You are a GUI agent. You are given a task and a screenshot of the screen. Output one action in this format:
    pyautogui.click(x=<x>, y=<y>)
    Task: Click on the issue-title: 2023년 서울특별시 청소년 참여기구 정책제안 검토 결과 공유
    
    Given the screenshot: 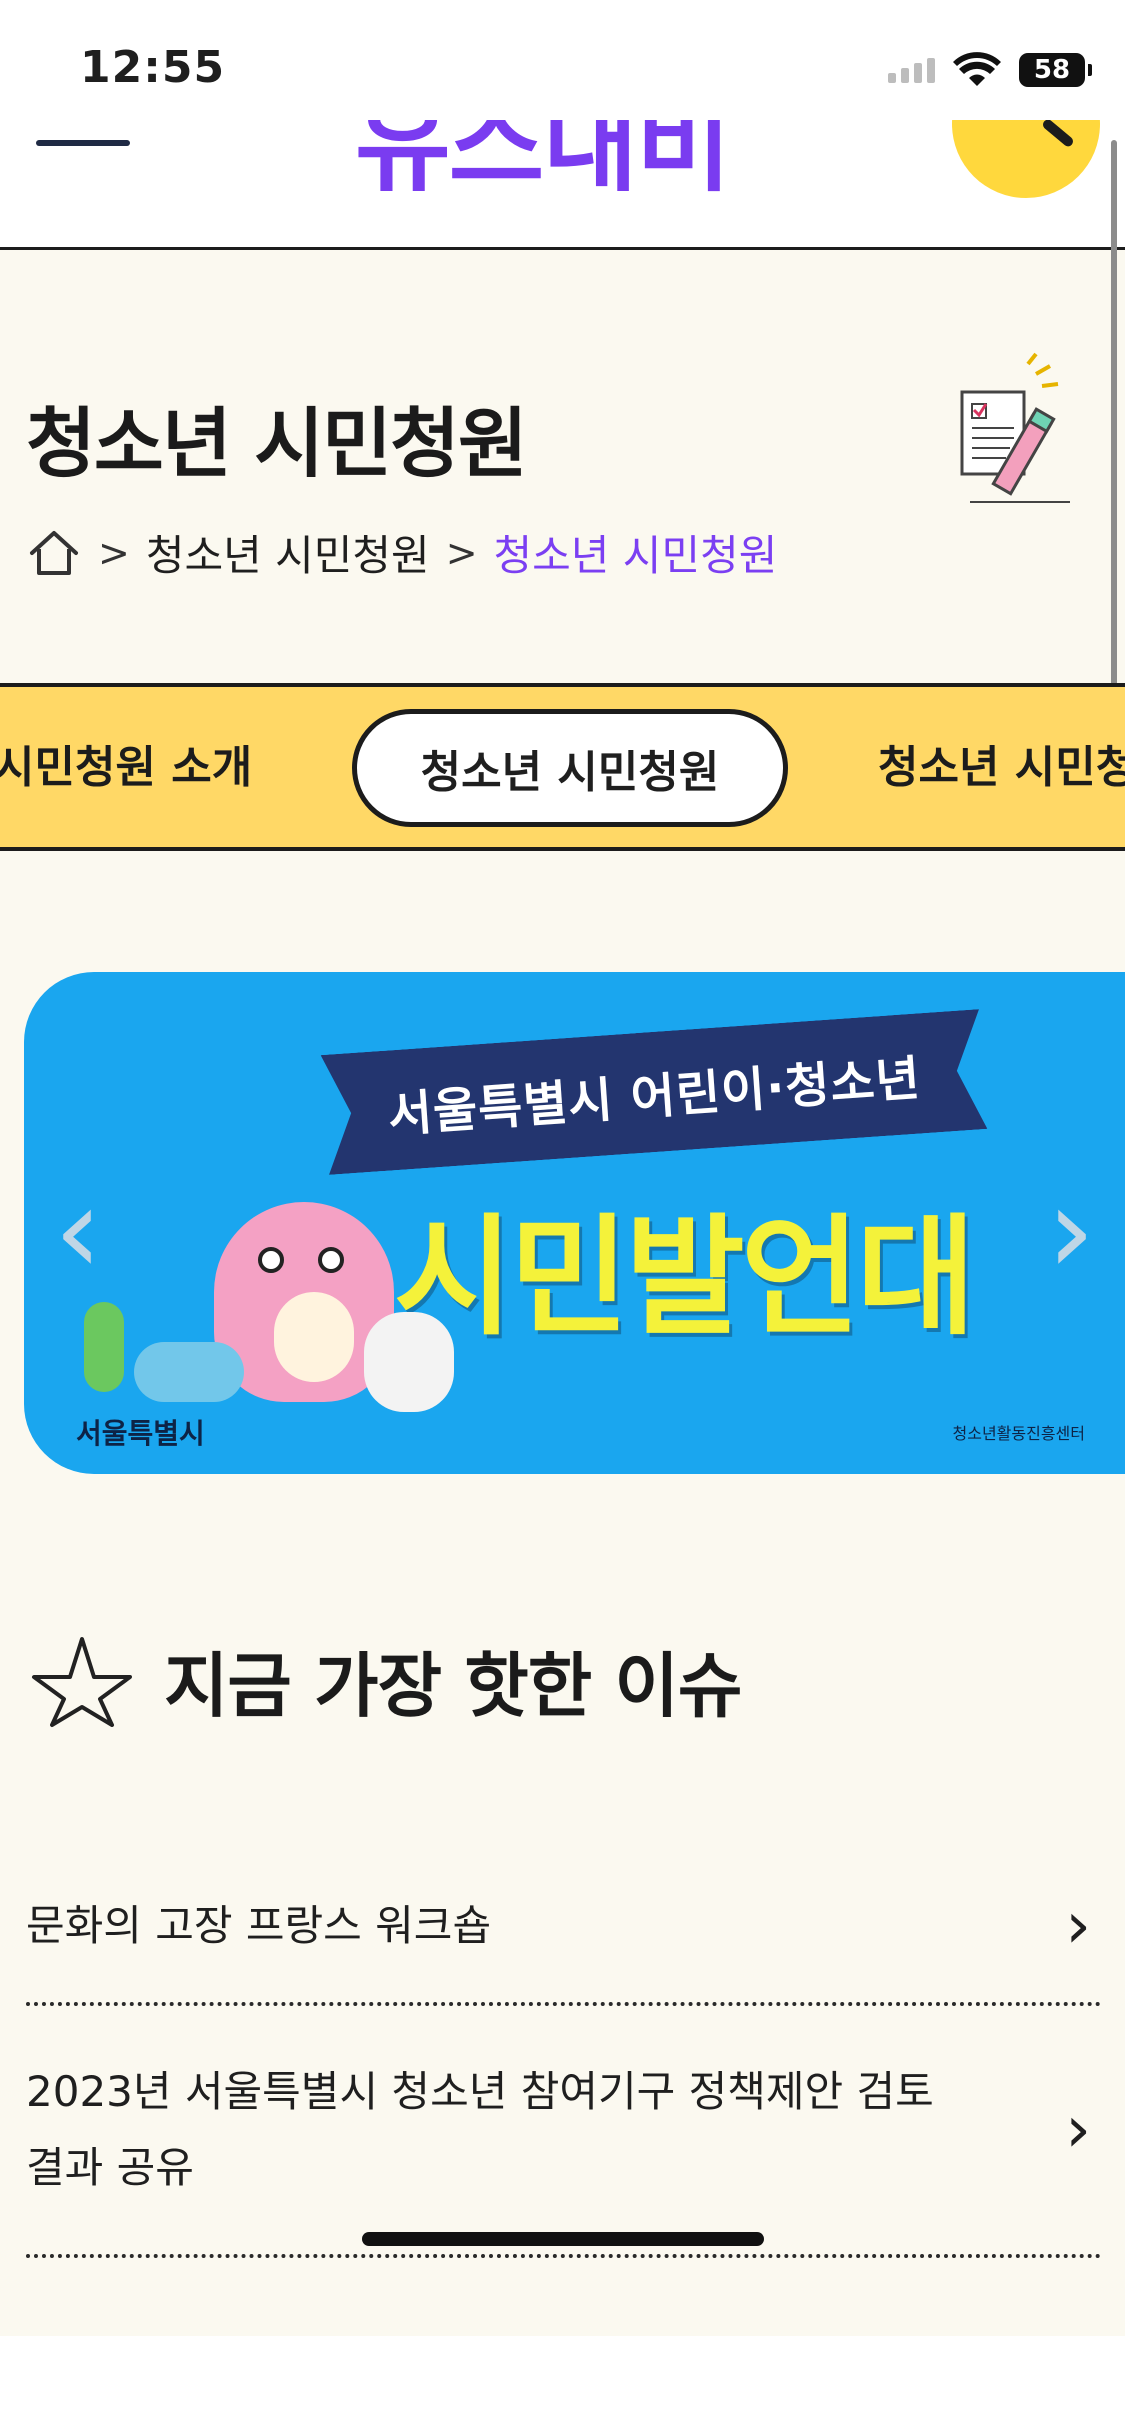 What is the action you would take?
    pyautogui.click(x=480, y=2129)
    